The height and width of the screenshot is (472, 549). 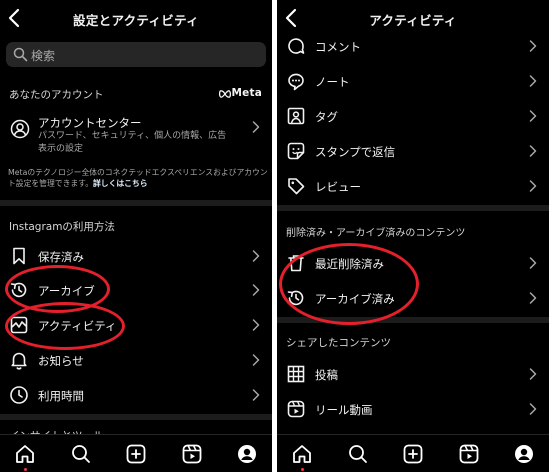 What do you see at coordinates (349, 264) in the screenshot?
I see `menu-item-label: 最近削除済み` at bounding box center [349, 264].